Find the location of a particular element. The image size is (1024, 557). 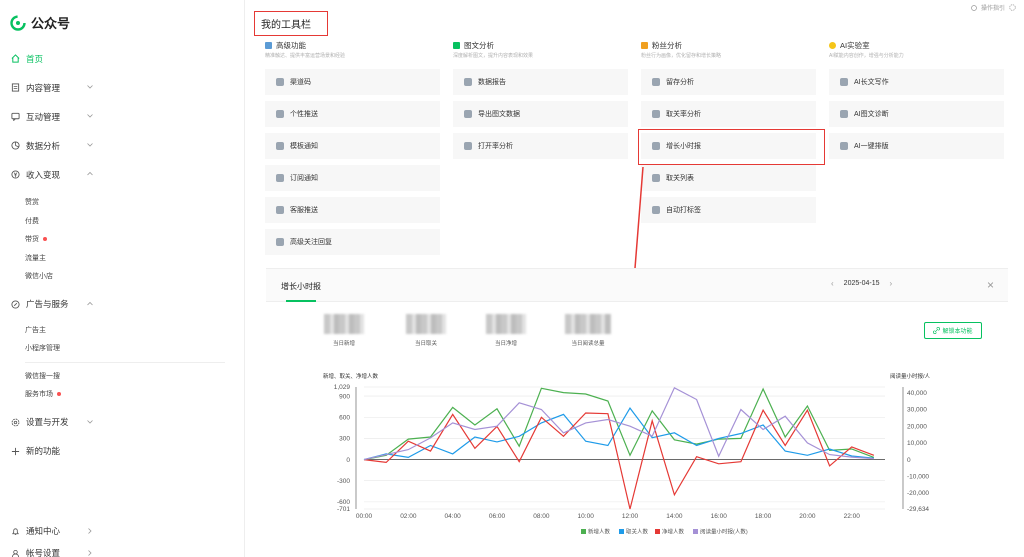

app-name: 公众号 is located at coordinates (51, 23).